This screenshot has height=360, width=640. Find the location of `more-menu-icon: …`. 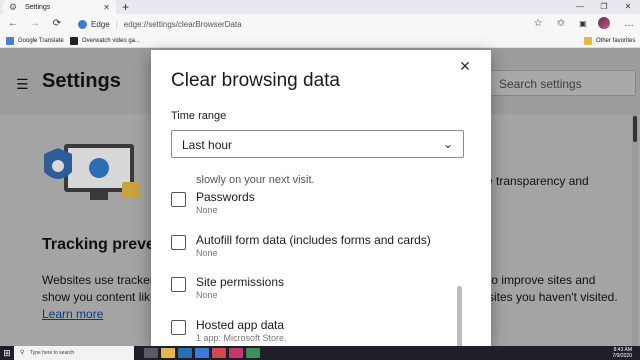

more-menu-icon: … is located at coordinates (629, 24).